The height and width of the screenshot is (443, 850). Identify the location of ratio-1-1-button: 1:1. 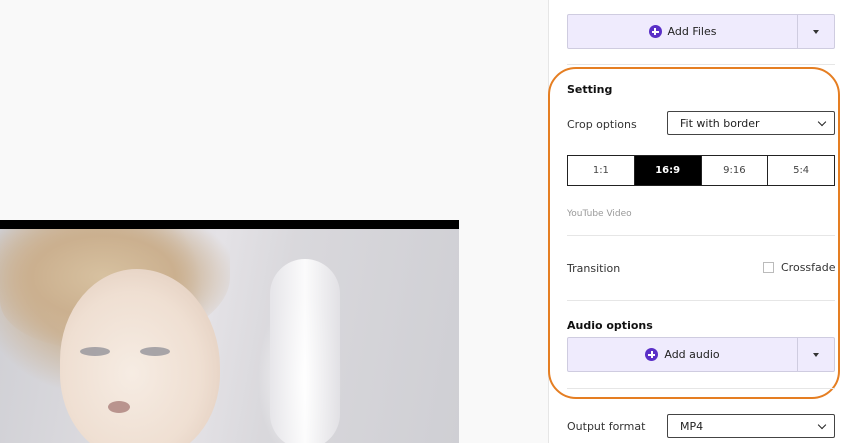
(601, 170).